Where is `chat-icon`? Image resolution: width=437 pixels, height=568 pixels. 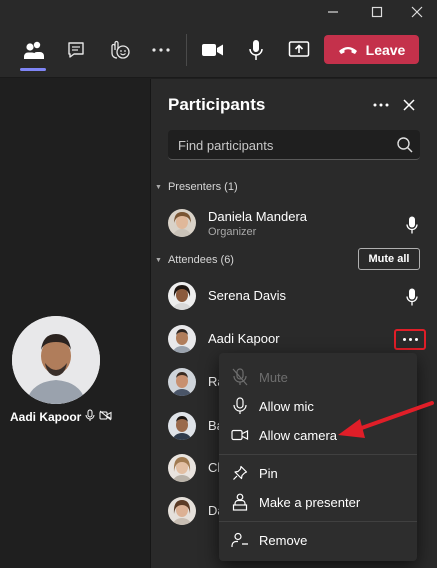
chat-icon is located at coordinates (76, 50).